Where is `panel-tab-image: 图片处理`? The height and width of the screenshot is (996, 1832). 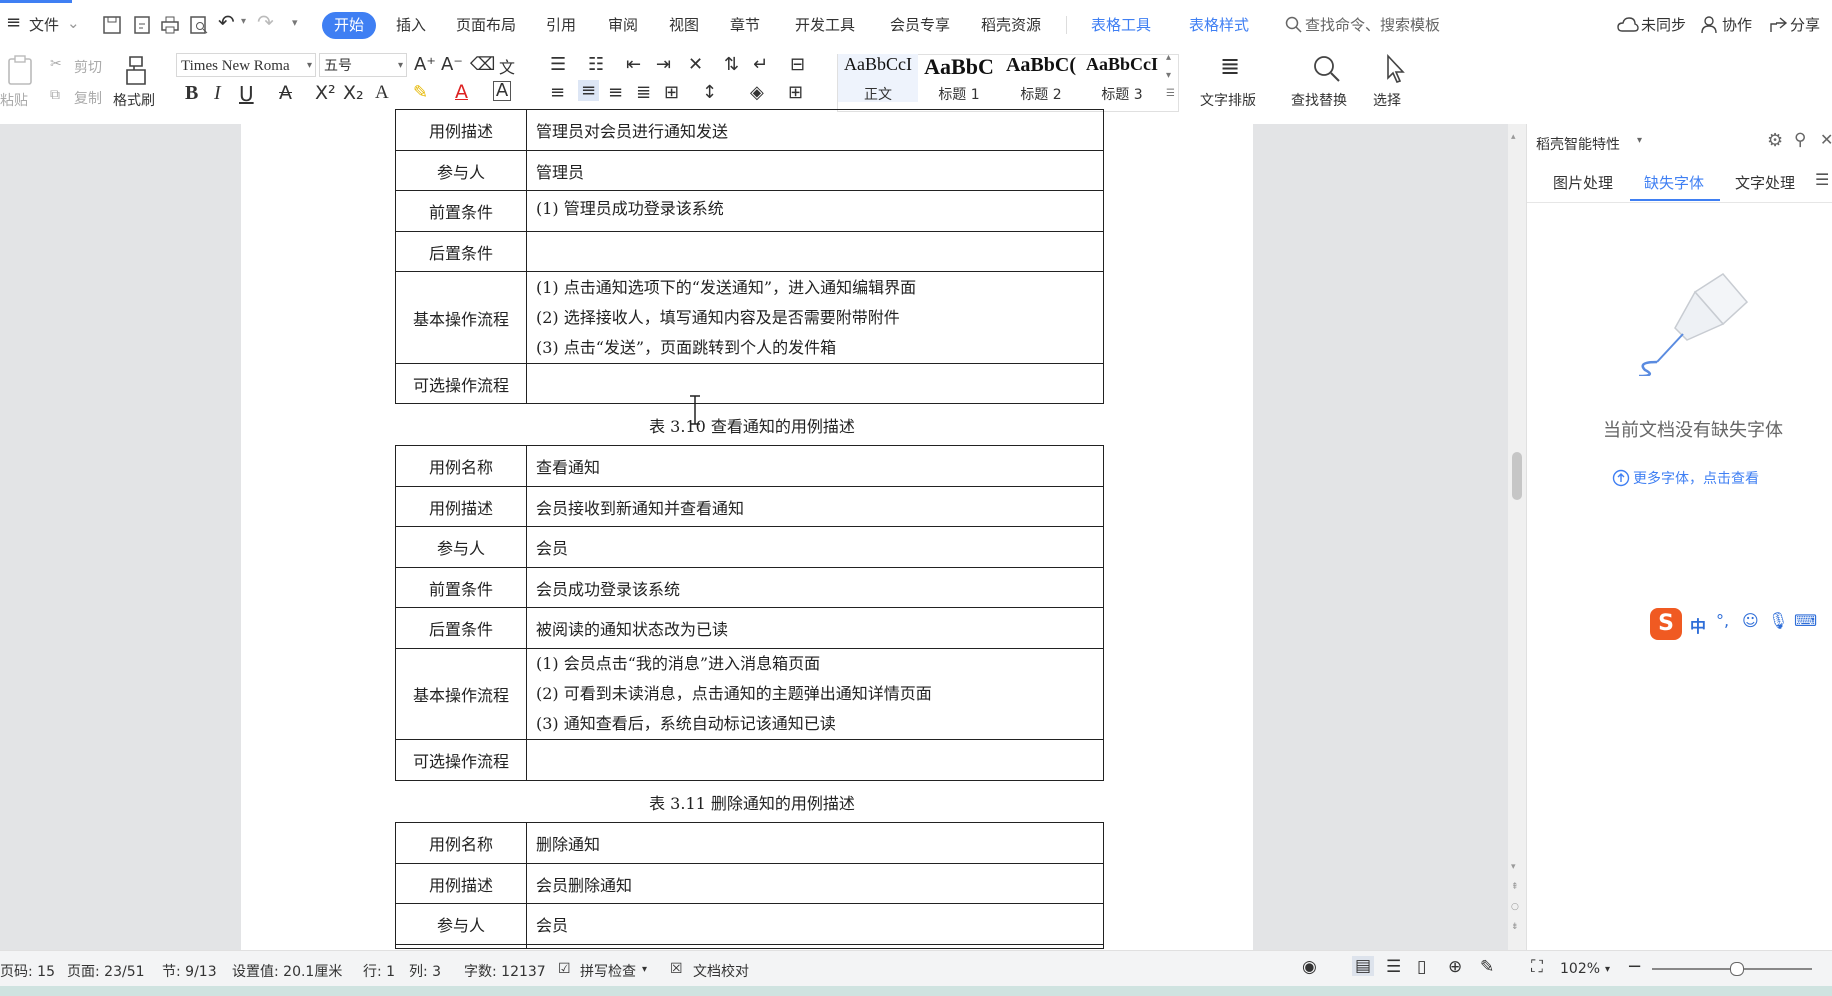
panel-tab-image: 图片处理 is located at coordinates (1583, 182).